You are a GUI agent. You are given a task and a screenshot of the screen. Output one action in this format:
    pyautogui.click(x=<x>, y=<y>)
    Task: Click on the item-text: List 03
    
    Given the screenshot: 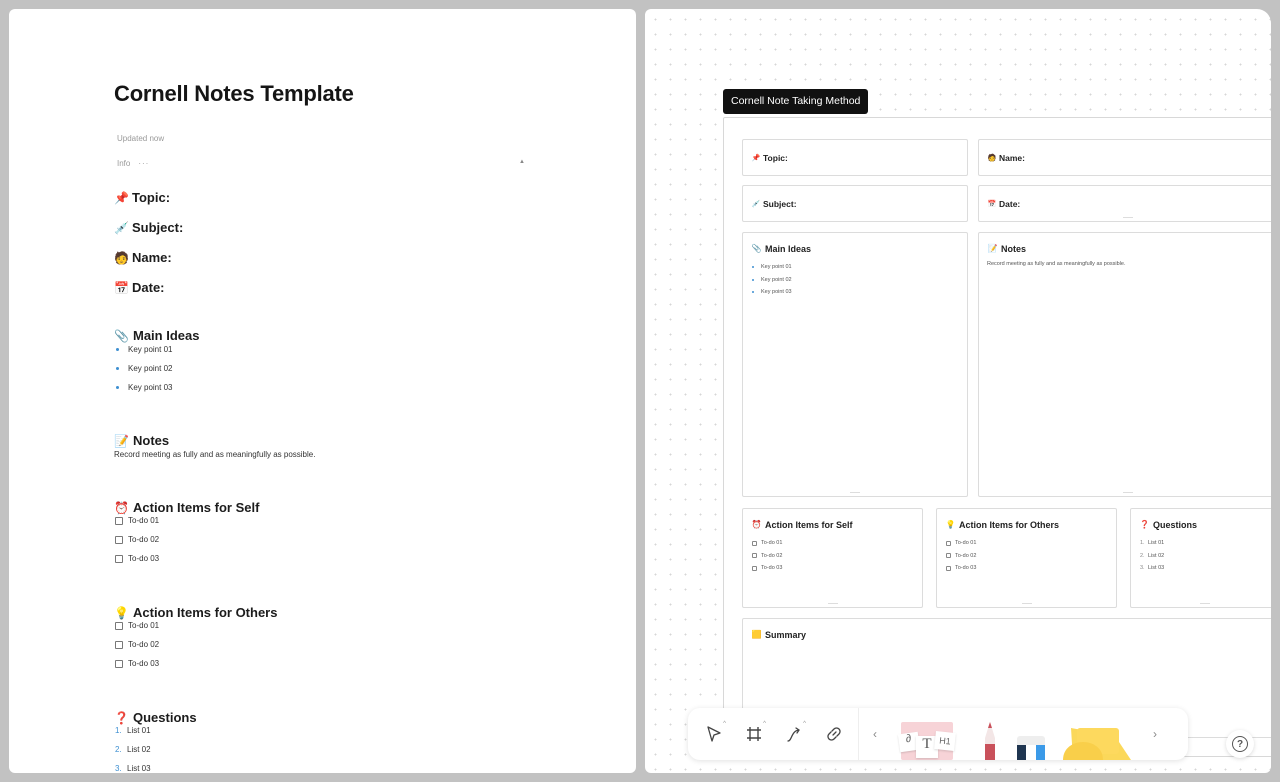 What is the action you would take?
    pyautogui.click(x=139, y=768)
    